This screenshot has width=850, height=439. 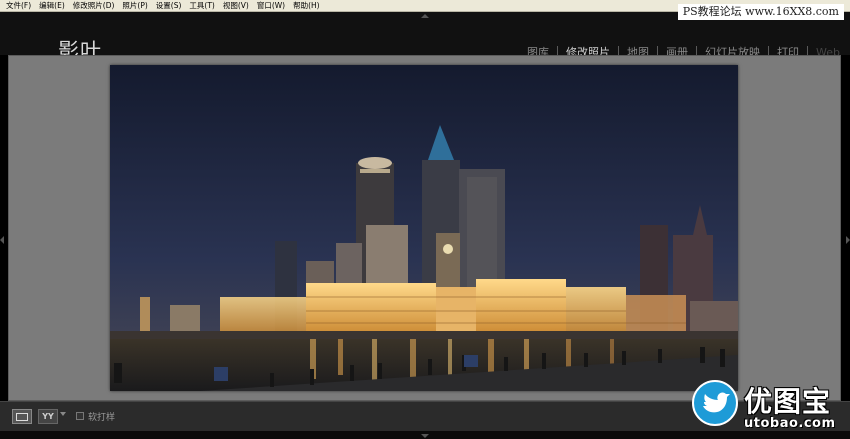 I want to click on watermark-text: PS教程论坛 www.16XX8.com, so click(x=760, y=12).